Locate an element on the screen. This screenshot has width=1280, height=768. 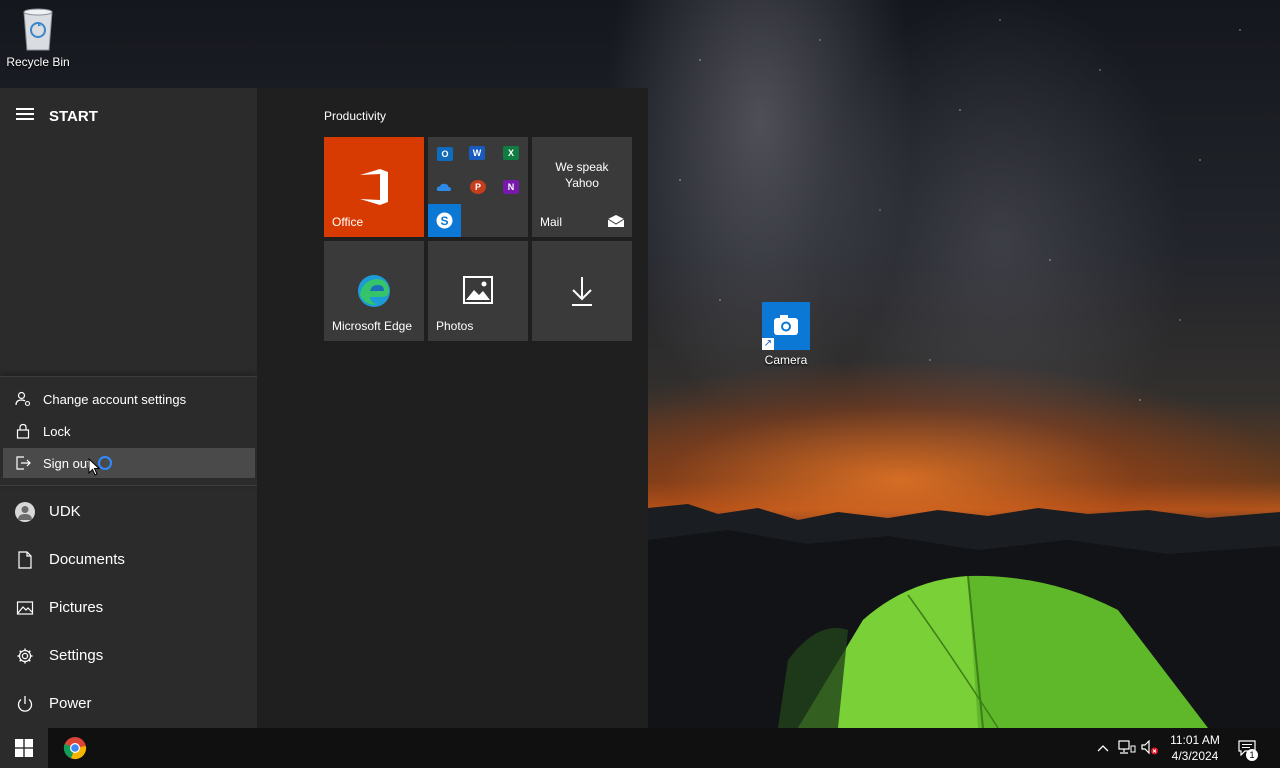
settings-label: Settings is located at coordinates (76, 655).